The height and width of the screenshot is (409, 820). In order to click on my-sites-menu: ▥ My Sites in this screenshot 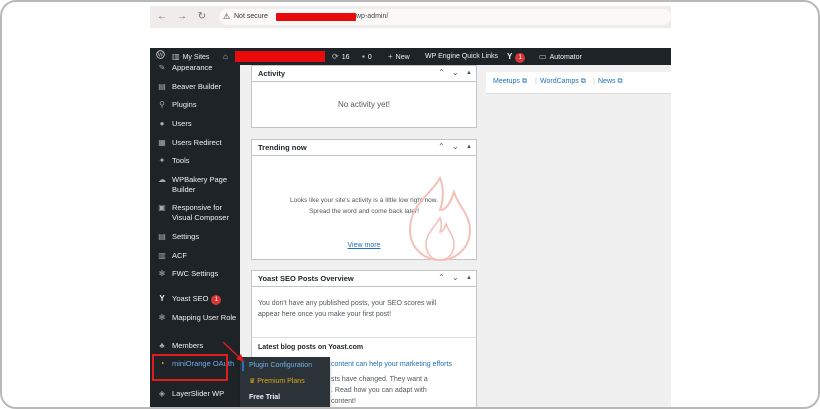, I will do `click(190, 56)`.